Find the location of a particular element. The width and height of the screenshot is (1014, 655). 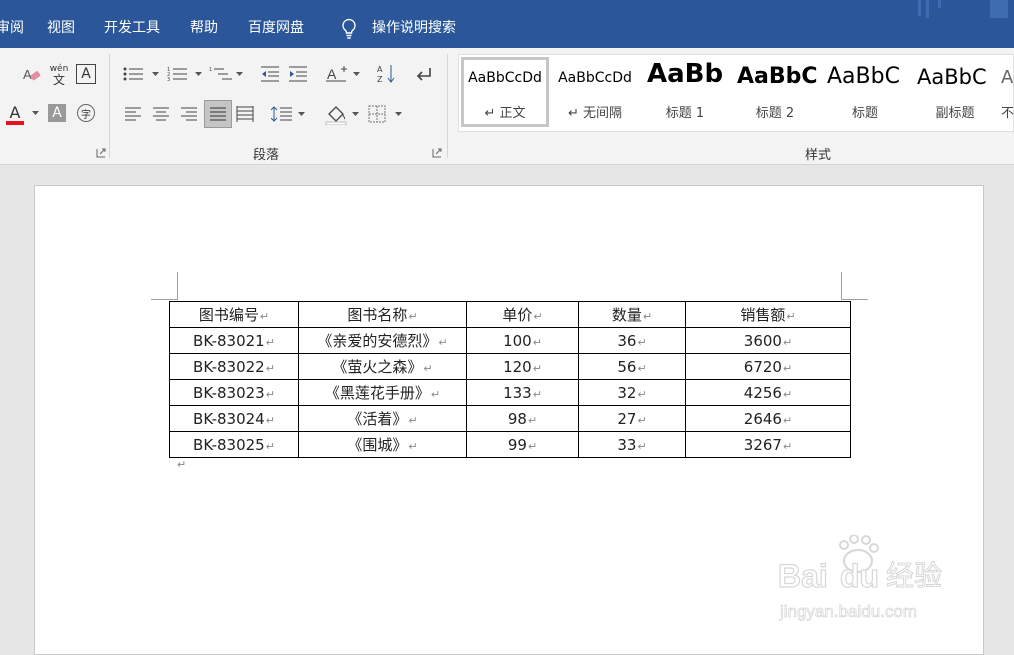

table-header-cell: 数量↵ is located at coordinates (632, 314).